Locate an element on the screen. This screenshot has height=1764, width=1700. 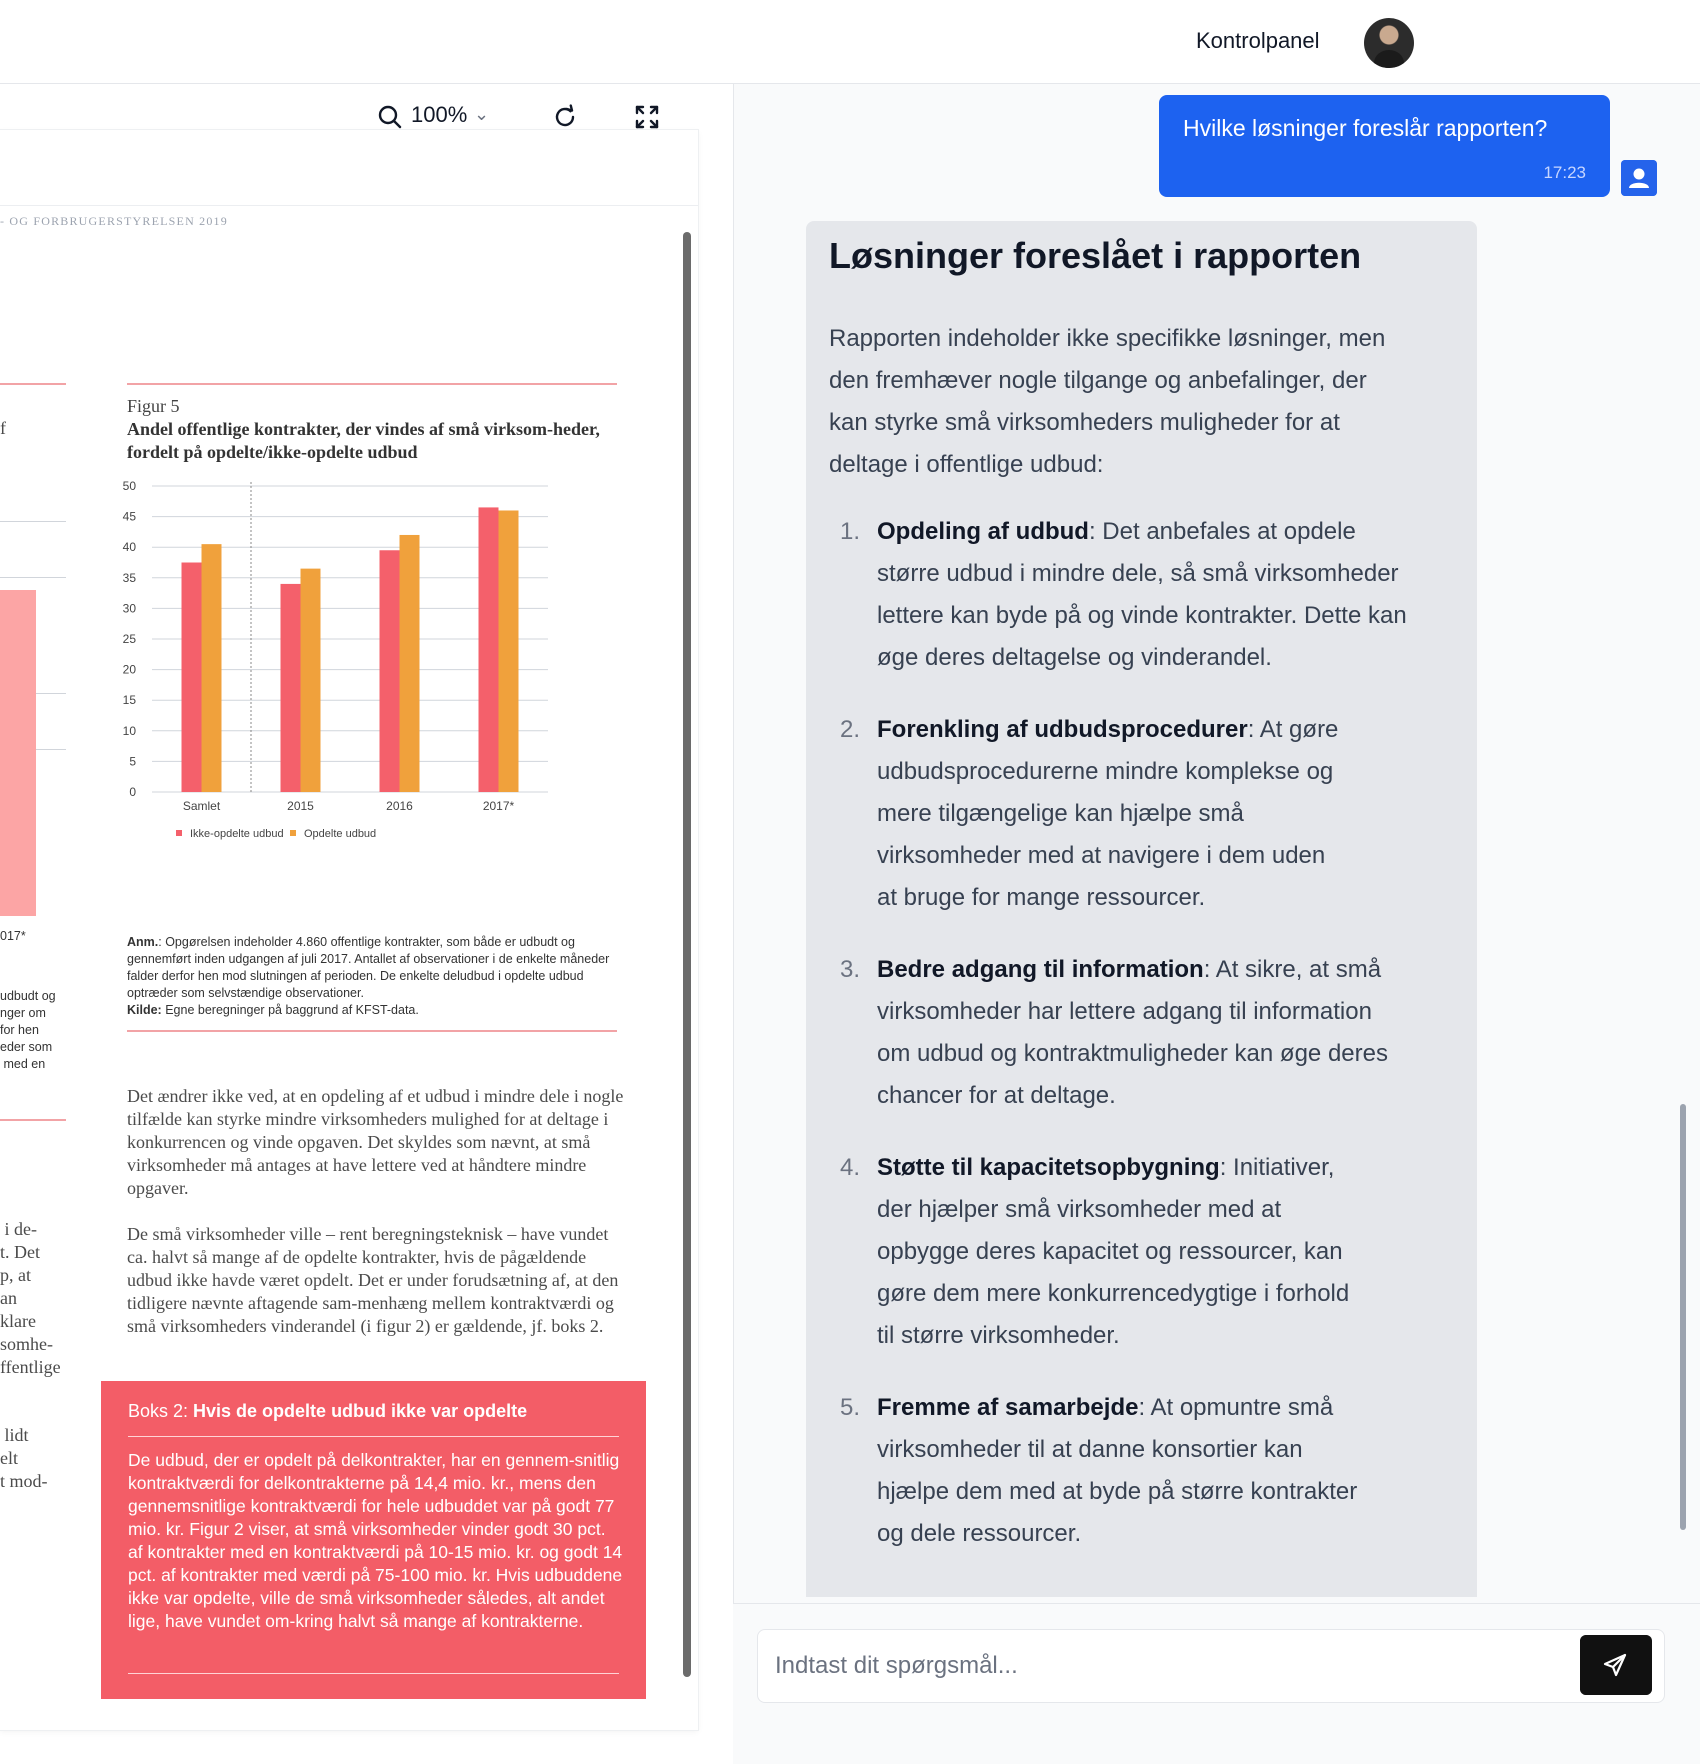
fullscreen-icon is located at coordinates (647, 117).